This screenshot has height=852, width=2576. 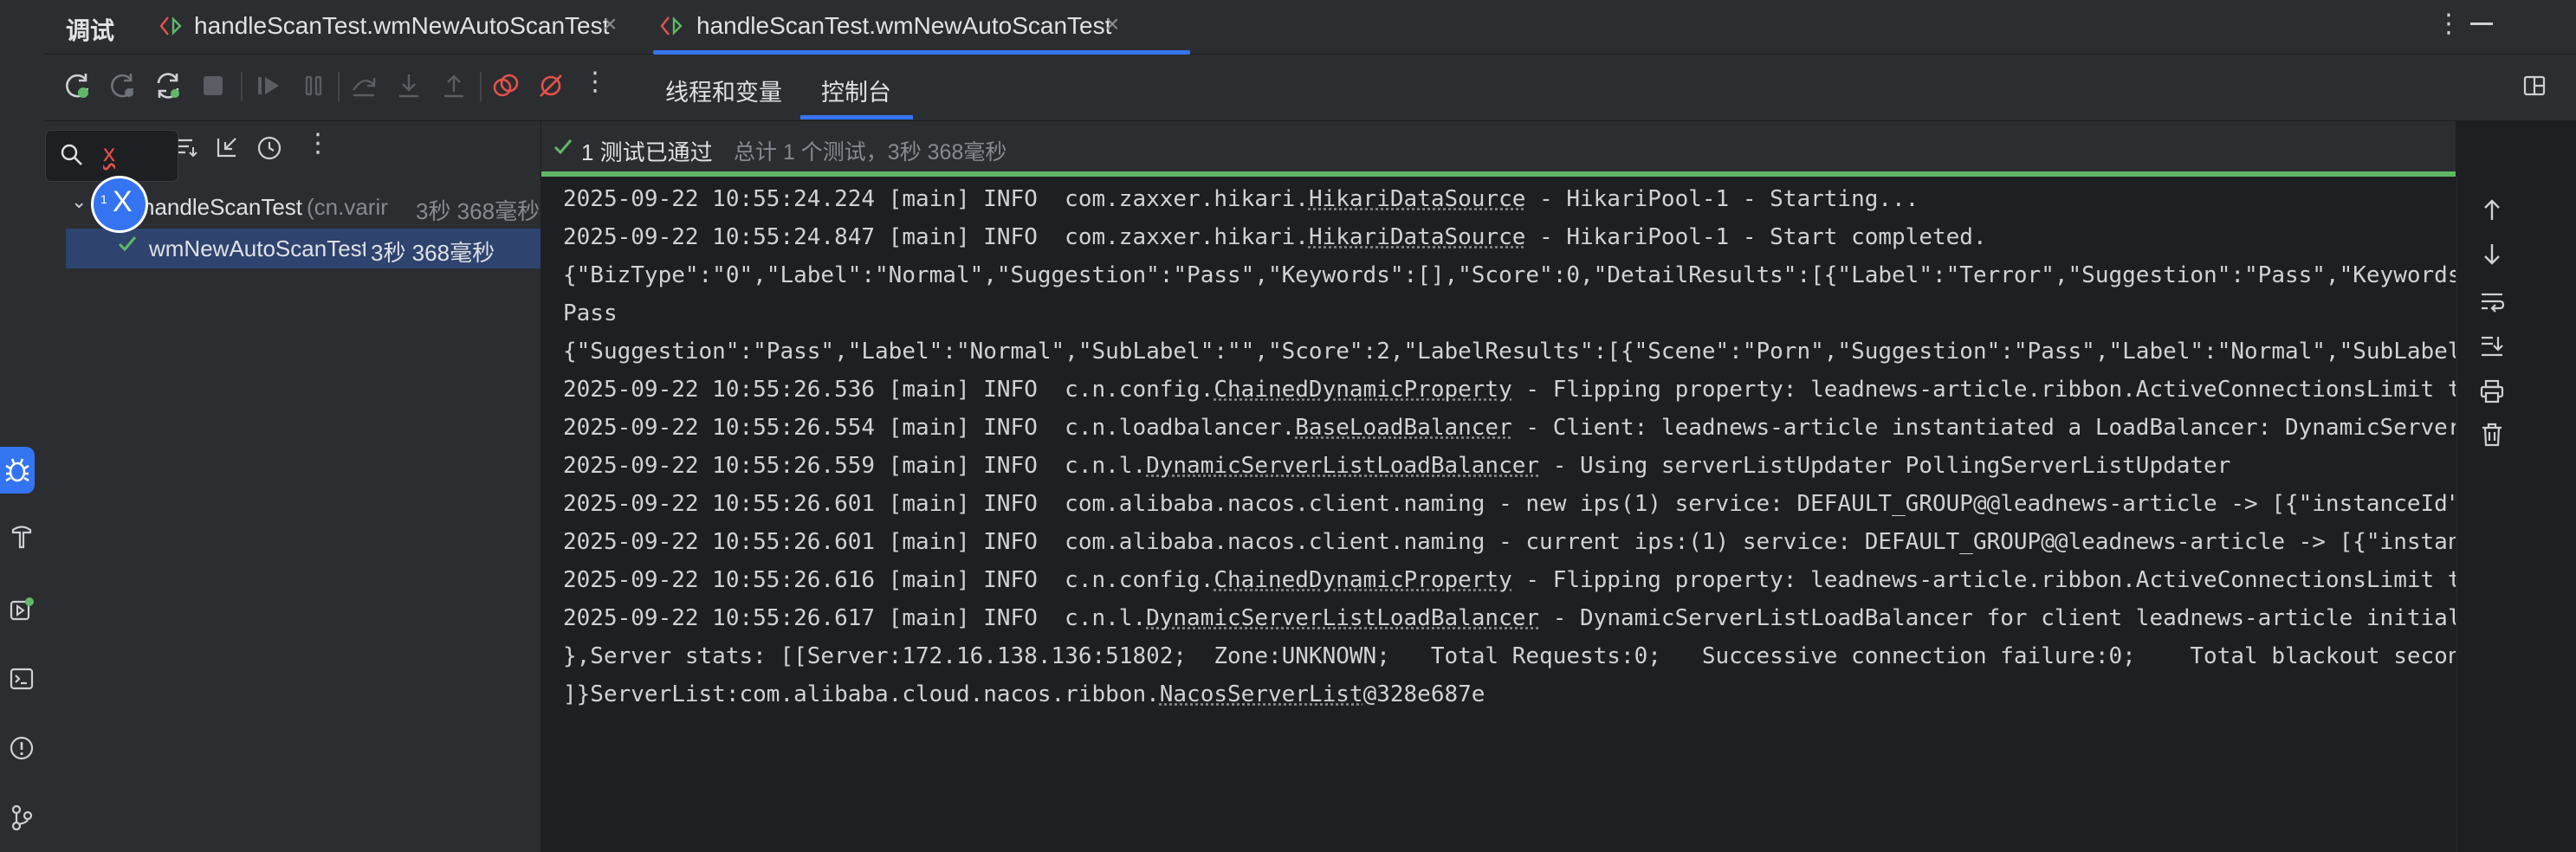 I want to click on pause-icon, so click(x=313, y=85).